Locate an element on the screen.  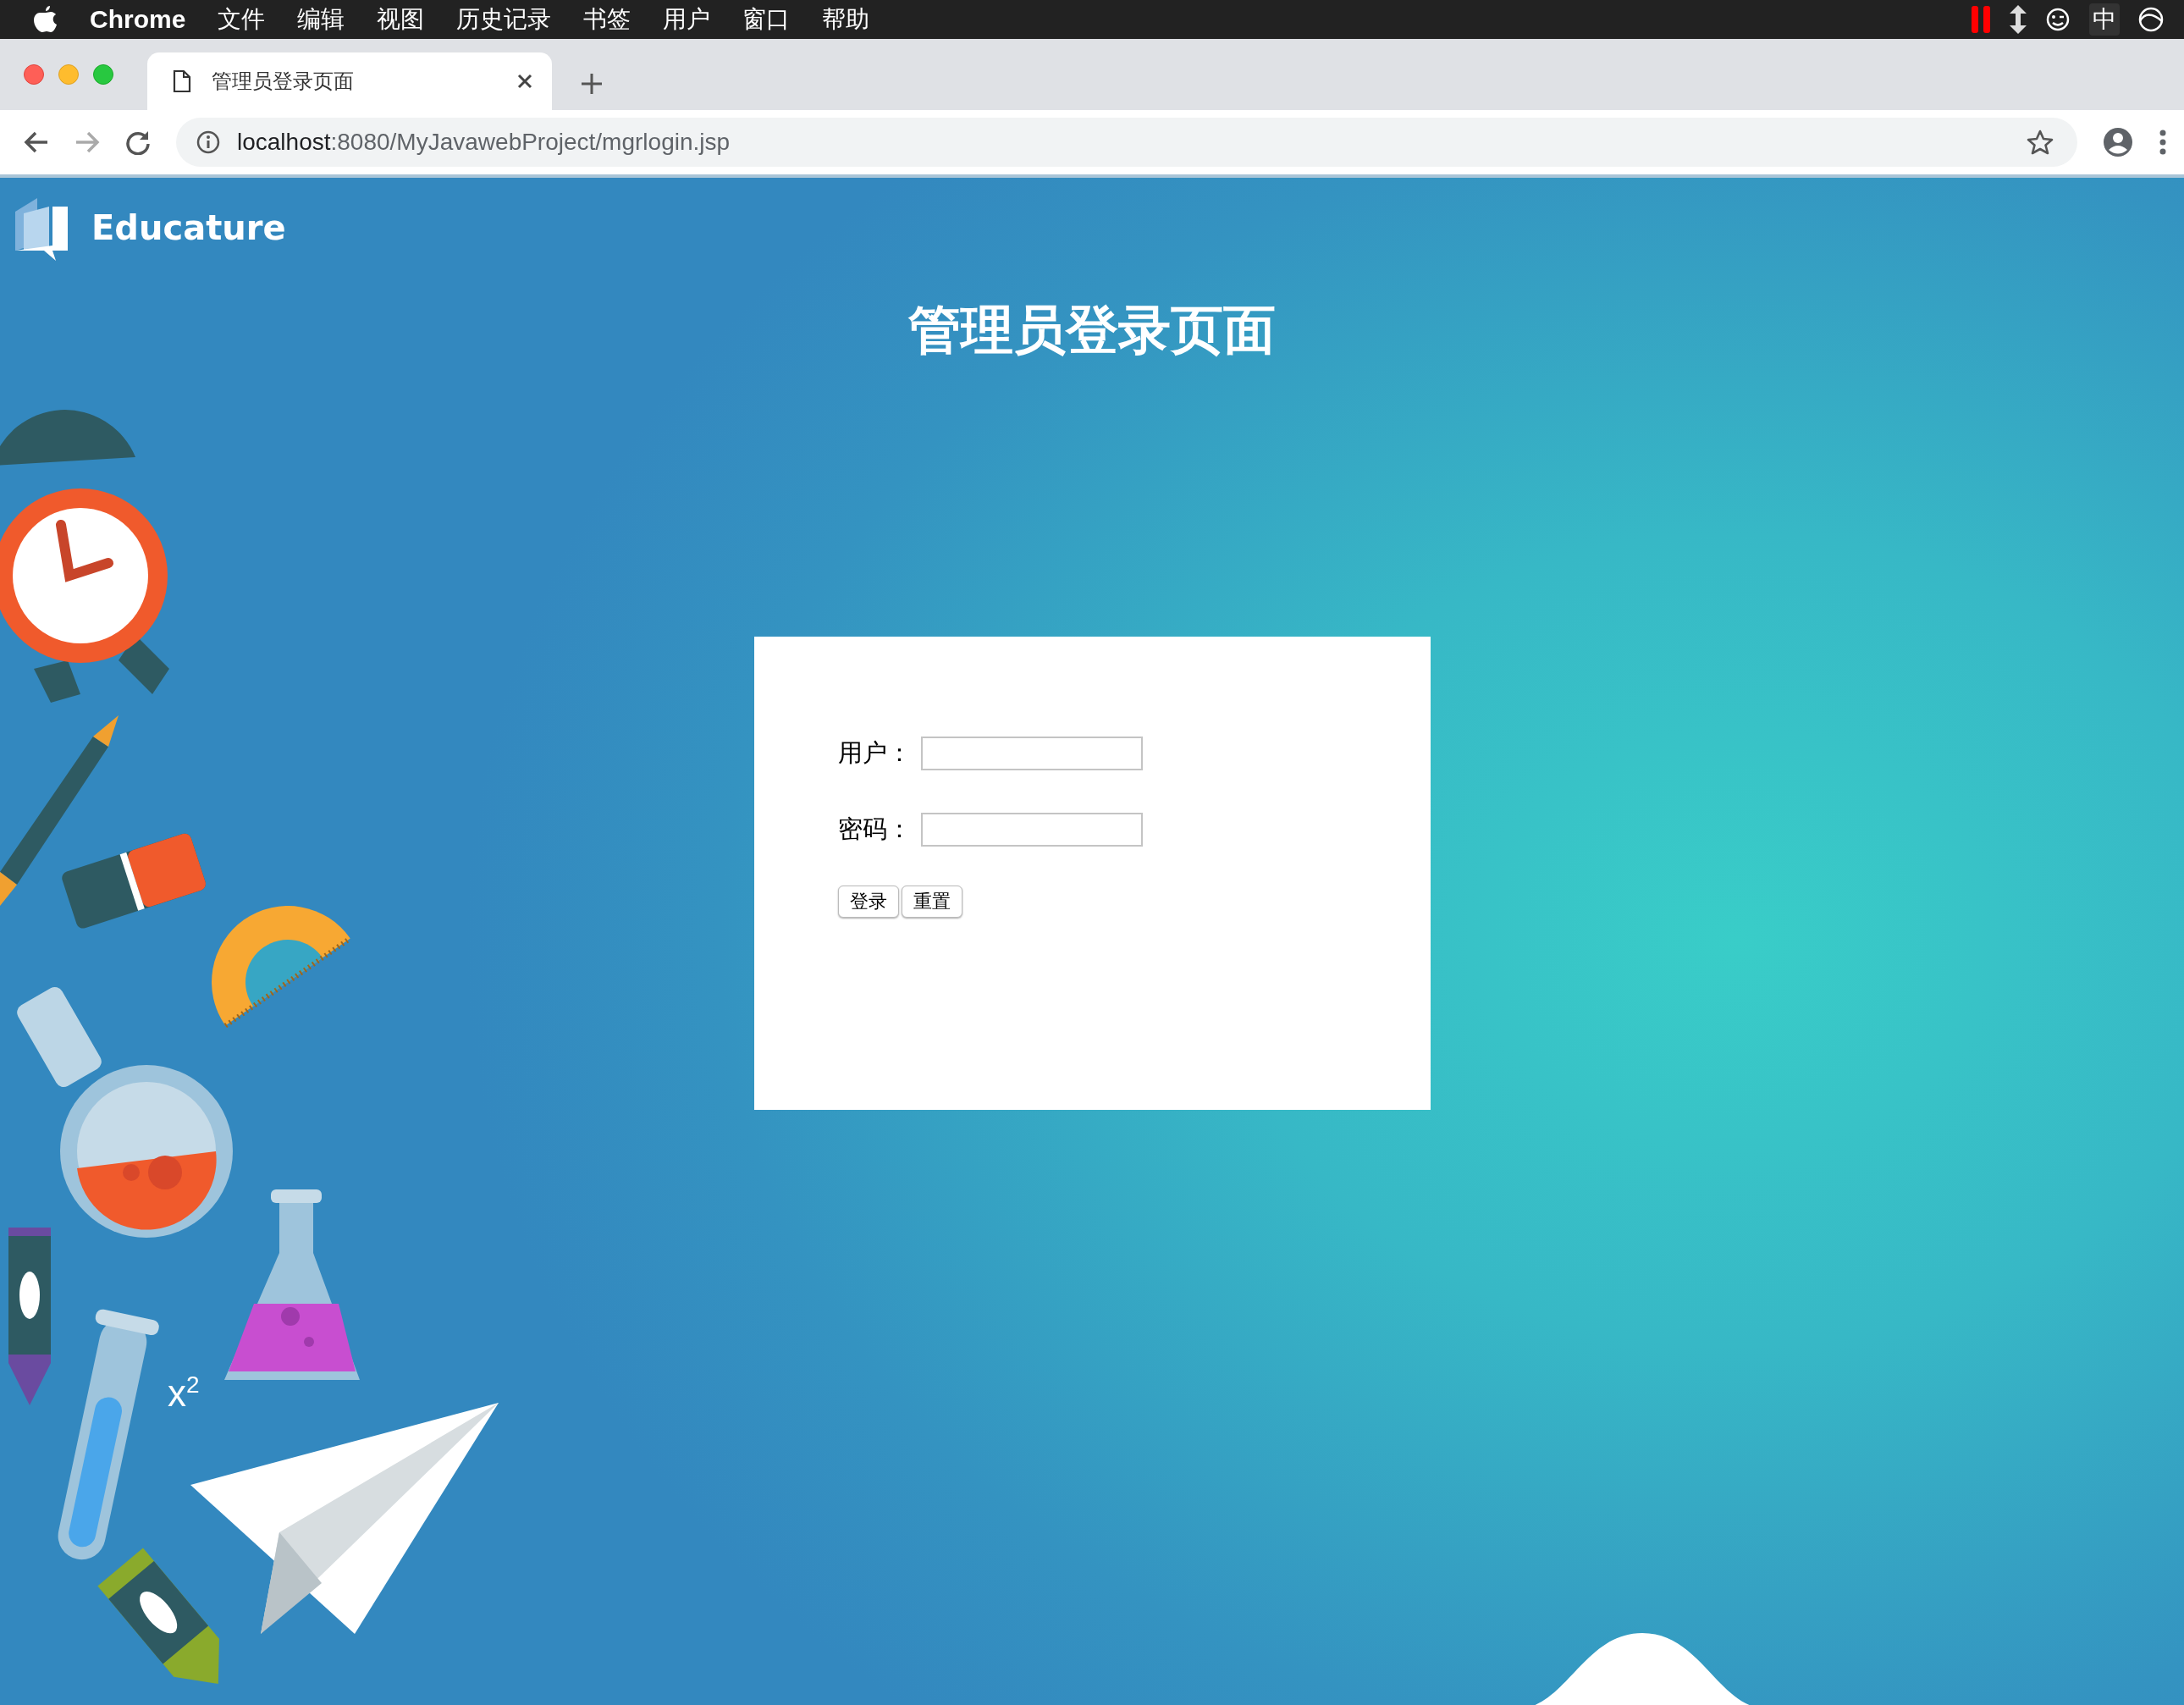
field-label: 密码： is located at coordinates (872, 829).